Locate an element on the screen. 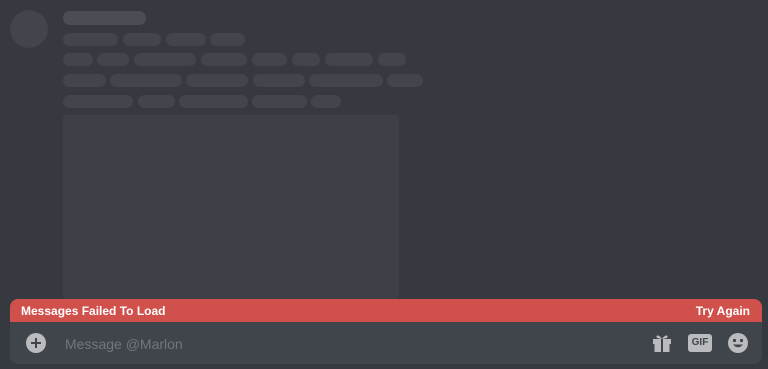 Image resolution: width=768 pixels, height=369 pixels. gif-icon: GIF is located at coordinates (700, 342).